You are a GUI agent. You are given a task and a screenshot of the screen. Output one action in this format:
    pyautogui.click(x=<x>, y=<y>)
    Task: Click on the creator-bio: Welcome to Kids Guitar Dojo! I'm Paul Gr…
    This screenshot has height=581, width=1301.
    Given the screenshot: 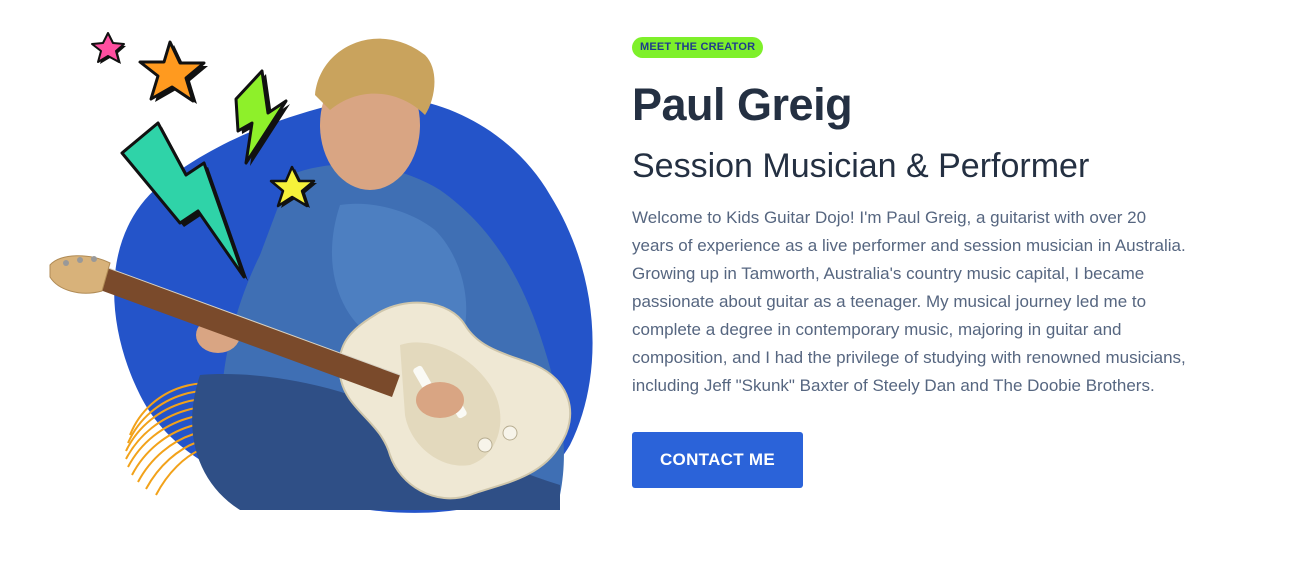 What is the action you would take?
    pyautogui.click(x=909, y=301)
    